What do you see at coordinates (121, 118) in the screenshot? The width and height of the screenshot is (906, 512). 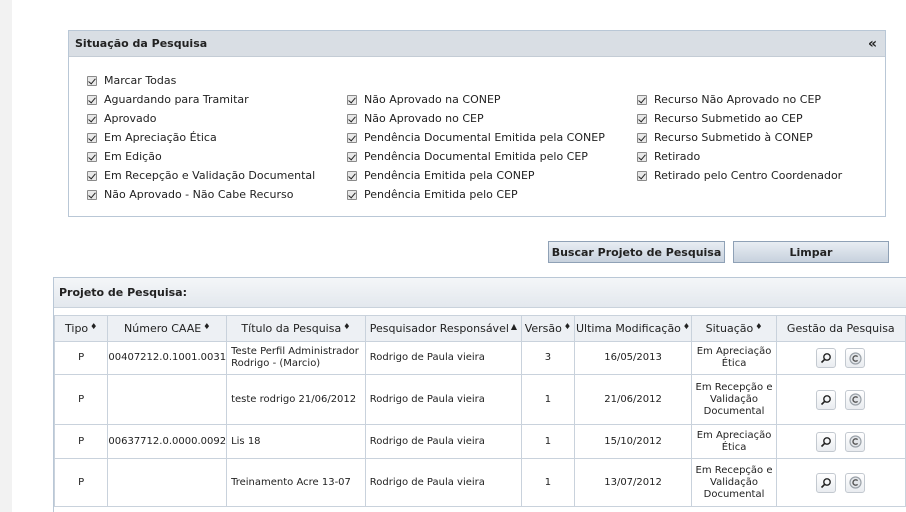 I see `checkbox-aprovado: Aprovado` at bounding box center [121, 118].